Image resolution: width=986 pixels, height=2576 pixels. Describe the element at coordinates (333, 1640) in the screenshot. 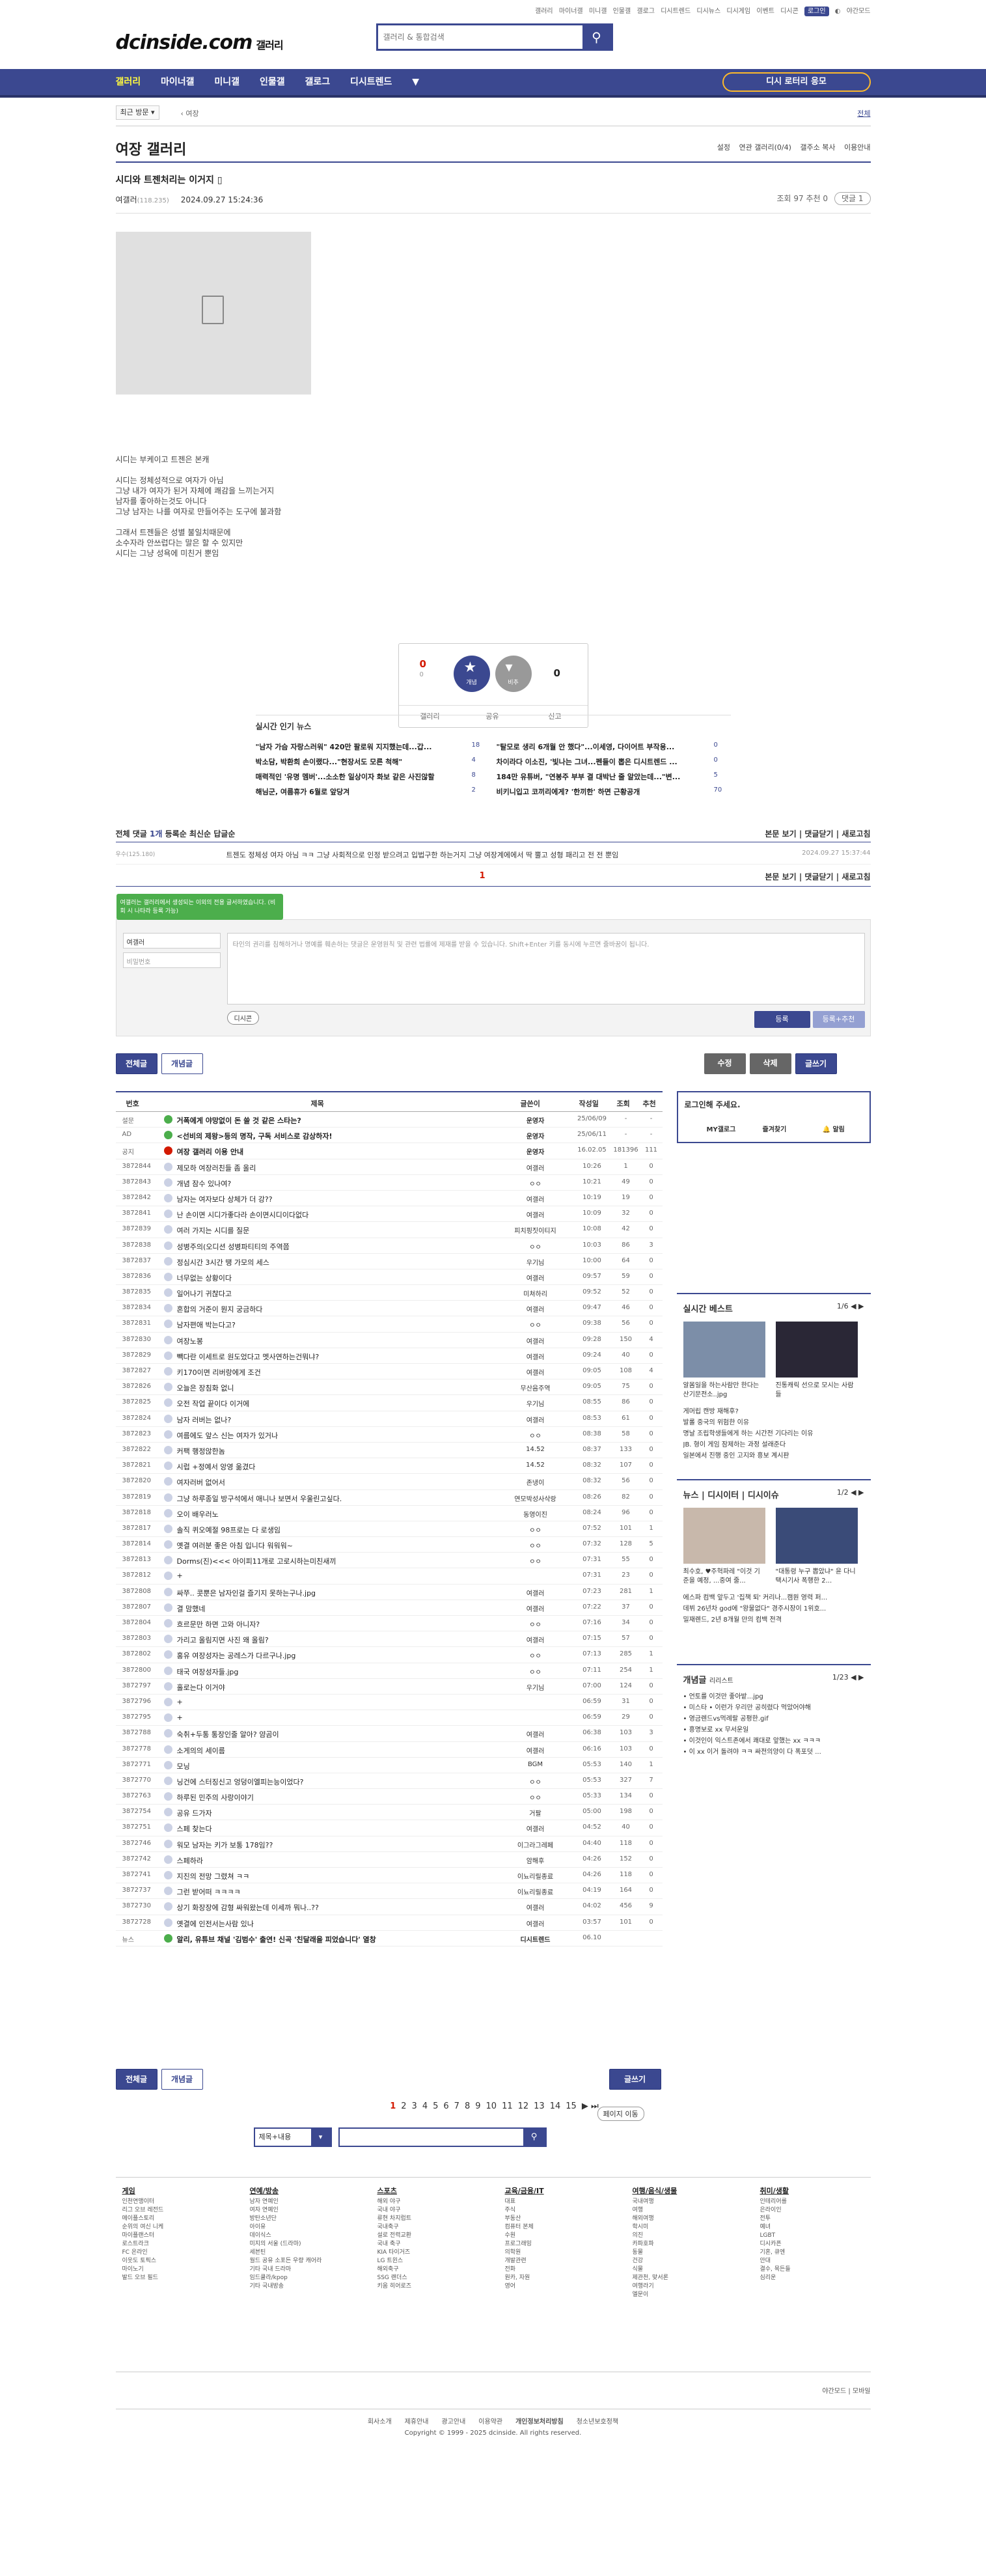

I see `row-title: 가리고 올림지면 사진 왜 올림?` at that location.